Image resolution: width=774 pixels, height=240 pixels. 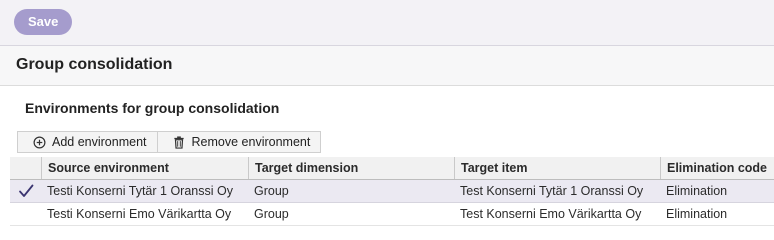 I want to click on add-environment-button: Add environment, so click(x=87, y=142).